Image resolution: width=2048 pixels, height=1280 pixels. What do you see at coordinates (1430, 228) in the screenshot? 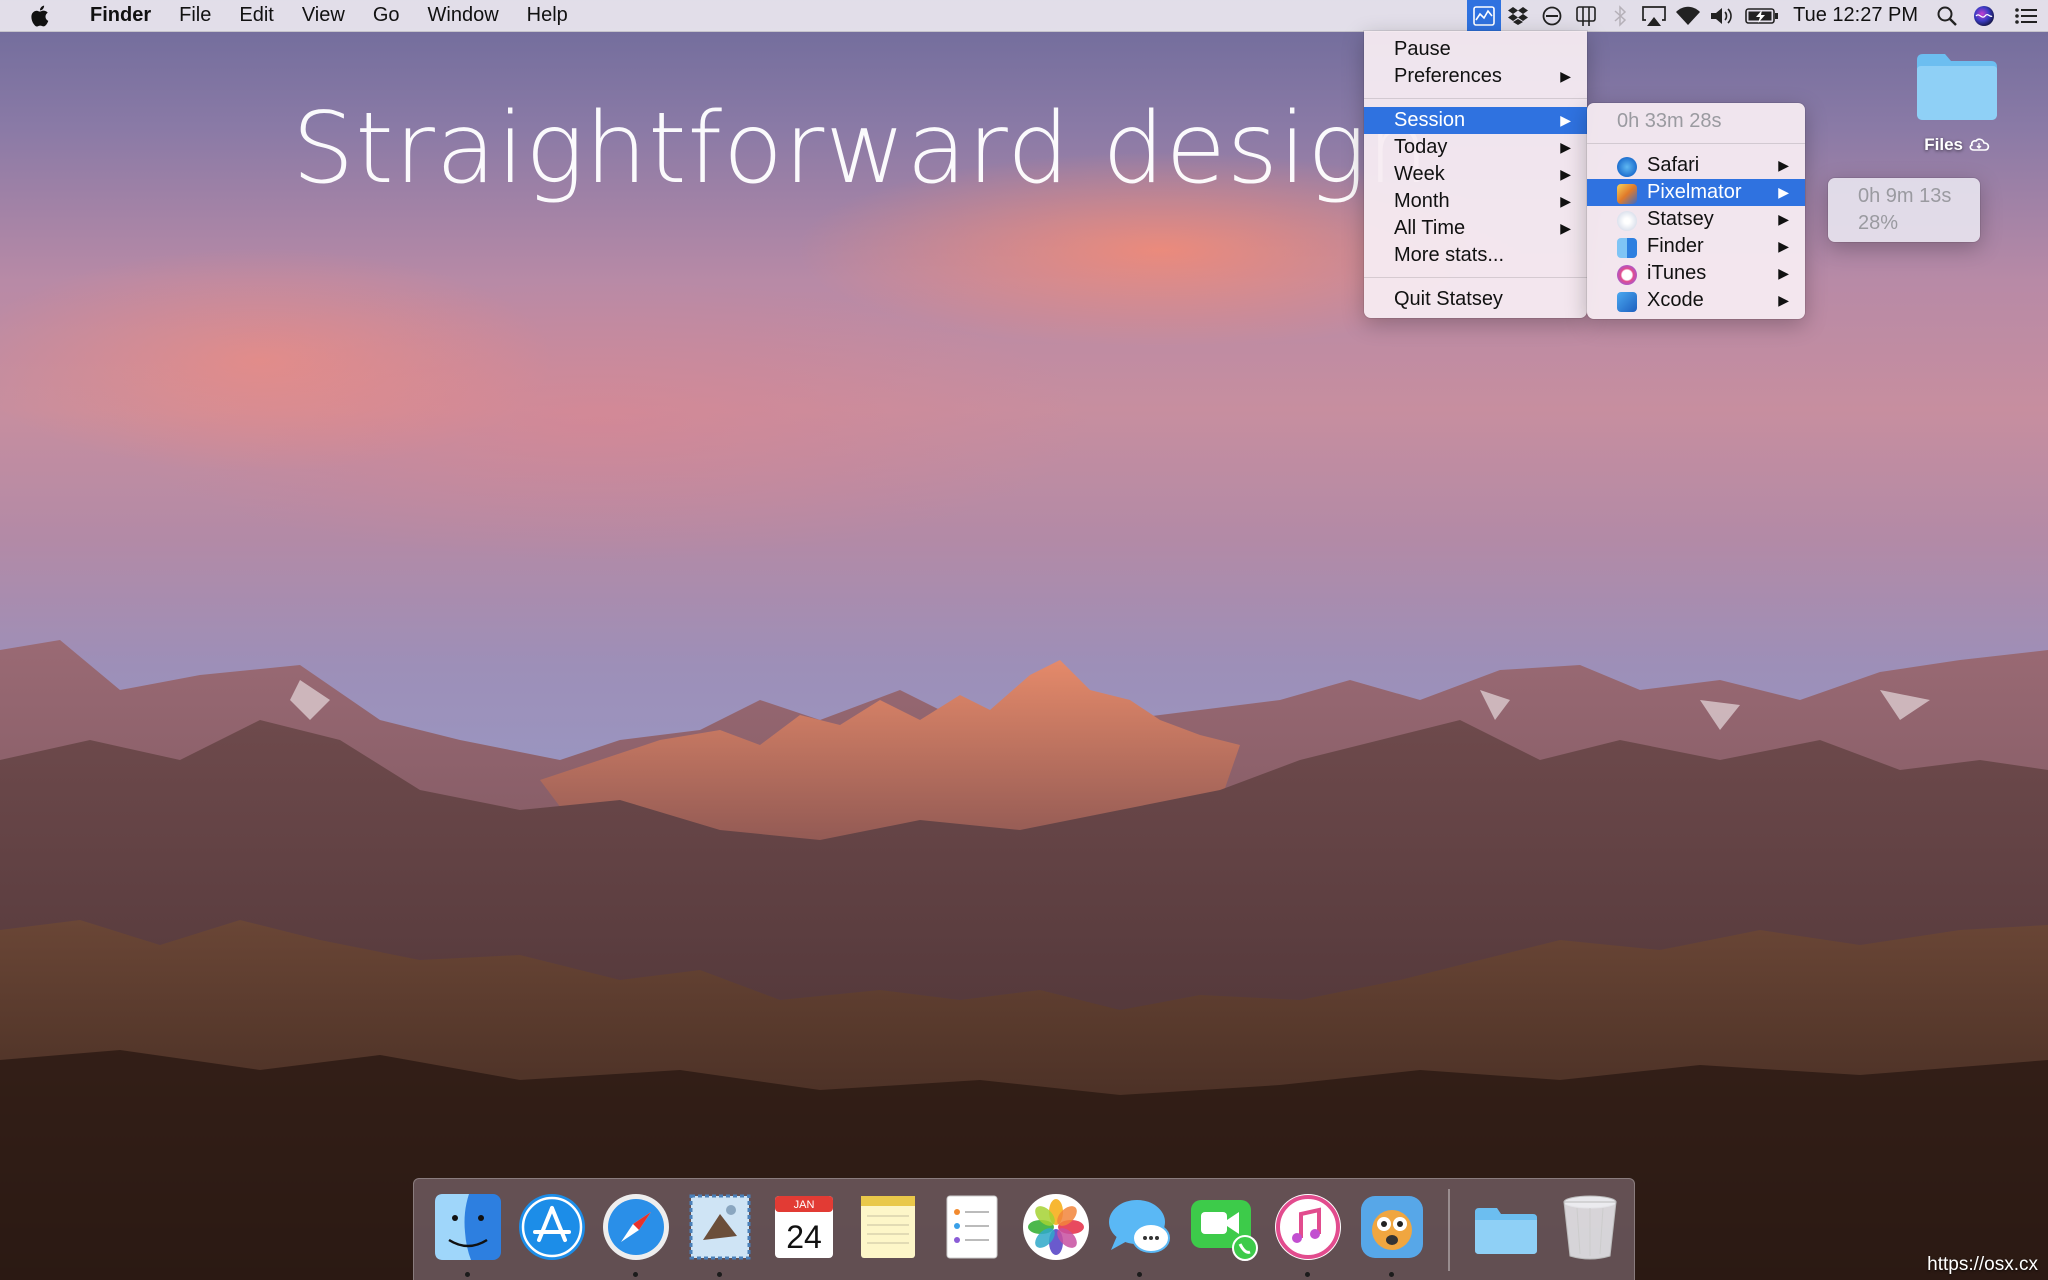
I see `menu-item-label: All Time` at bounding box center [1430, 228].